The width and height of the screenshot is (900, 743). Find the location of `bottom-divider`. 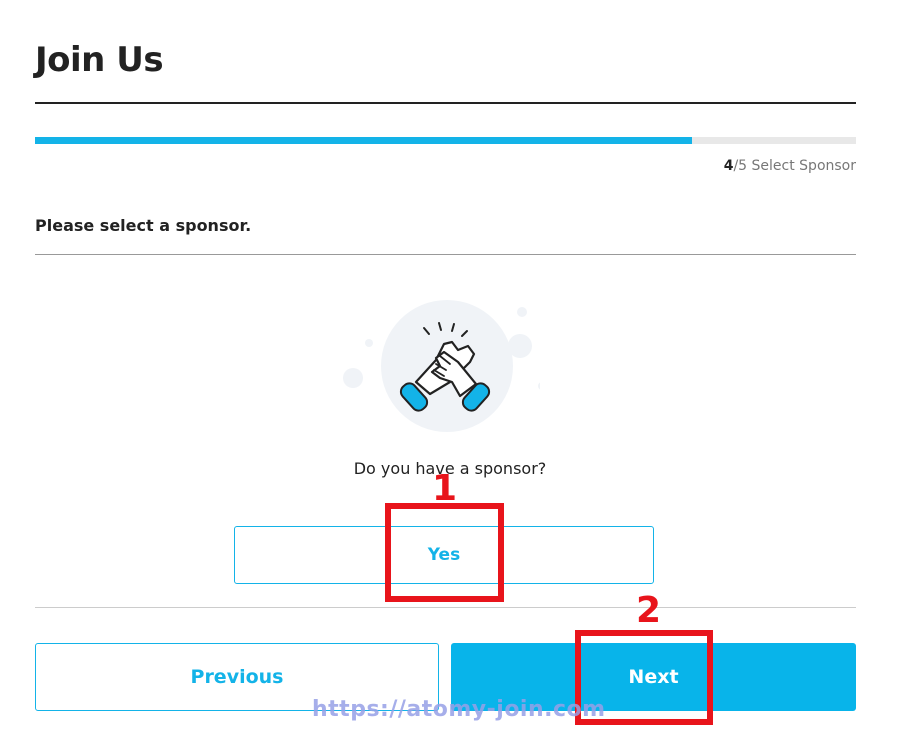

bottom-divider is located at coordinates (445, 607).